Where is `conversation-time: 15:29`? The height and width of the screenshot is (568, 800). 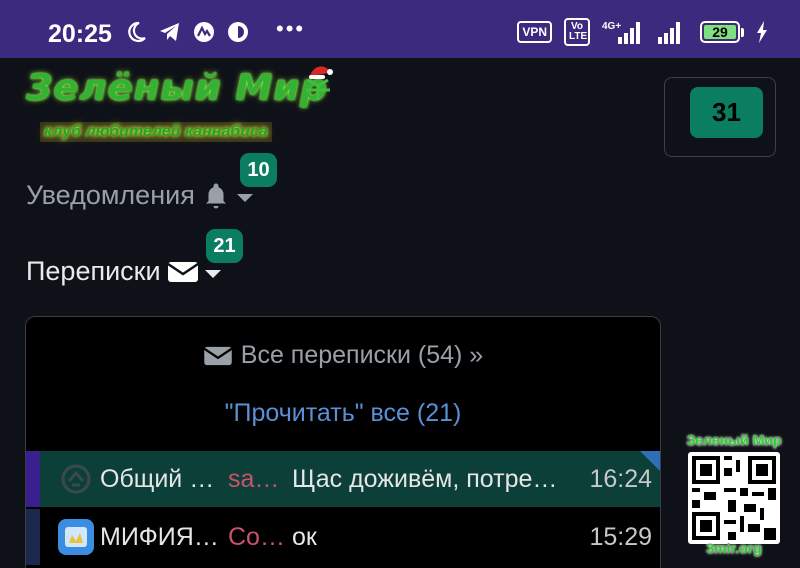 conversation-time: 15:29 is located at coordinates (620, 536).